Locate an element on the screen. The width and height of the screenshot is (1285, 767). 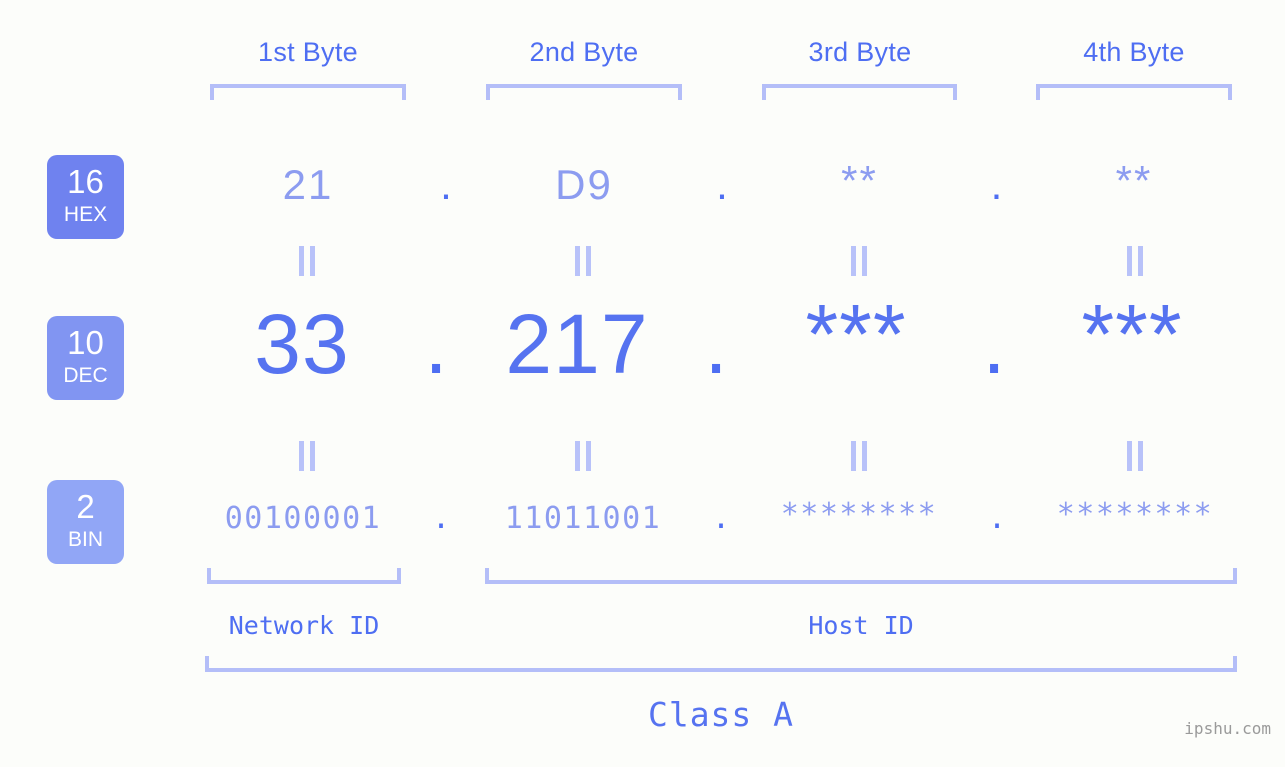
class-bracket is located at coordinates (721, 664).